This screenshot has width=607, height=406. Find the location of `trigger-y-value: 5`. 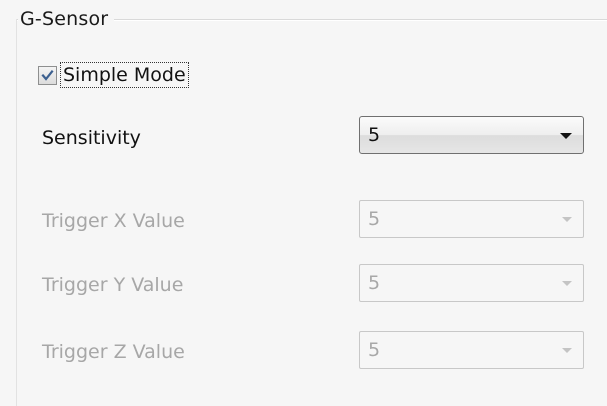

trigger-y-value: 5 is located at coordinates (374, 283).